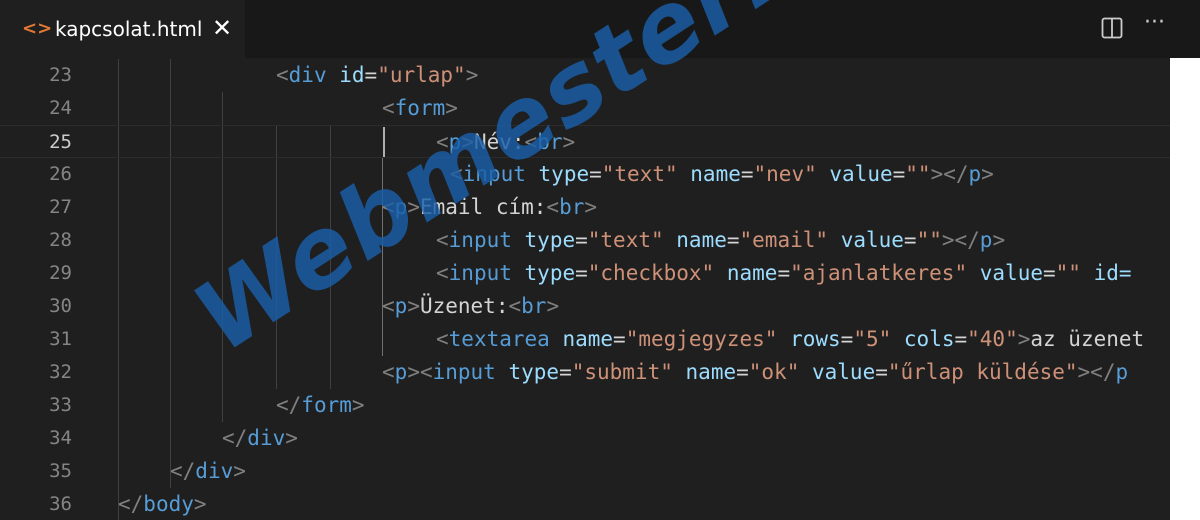 This screenshot has width=1200, height=520. Describe the element at coordinates (585, 471) in the screenshot. I see `code-line: 35 </div>` at that location.